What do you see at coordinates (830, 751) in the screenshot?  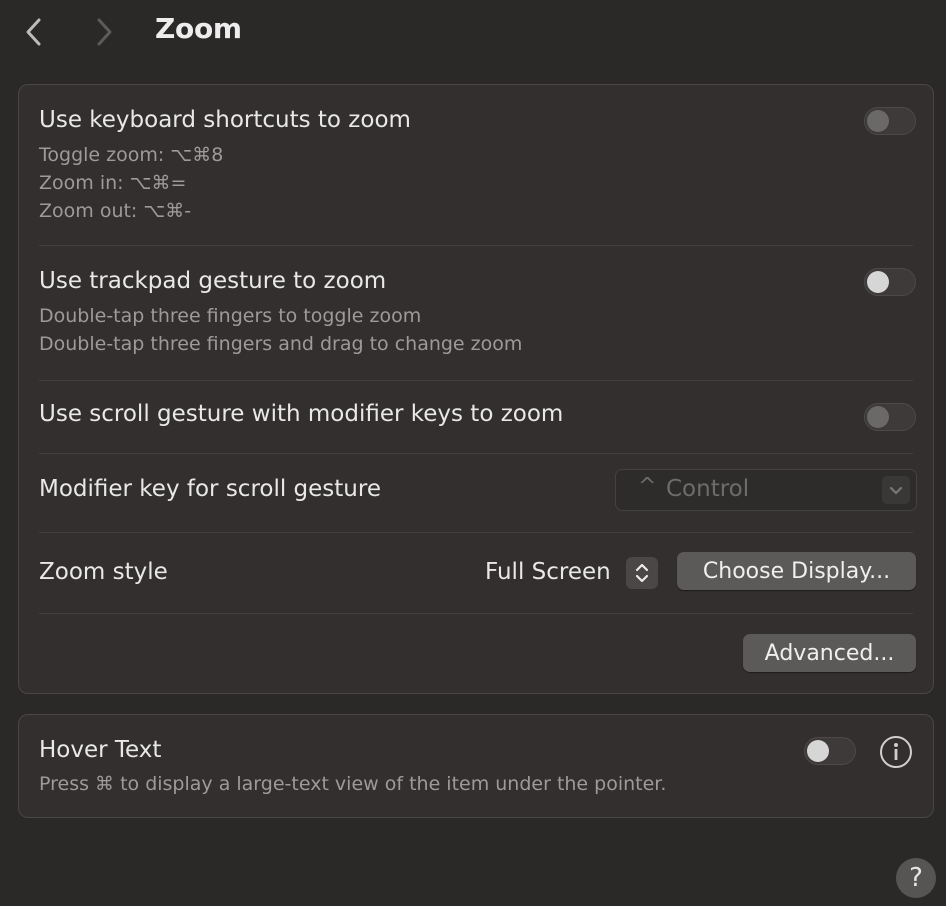 I see `hover-text-toggle` at bounding box center [830, 751].